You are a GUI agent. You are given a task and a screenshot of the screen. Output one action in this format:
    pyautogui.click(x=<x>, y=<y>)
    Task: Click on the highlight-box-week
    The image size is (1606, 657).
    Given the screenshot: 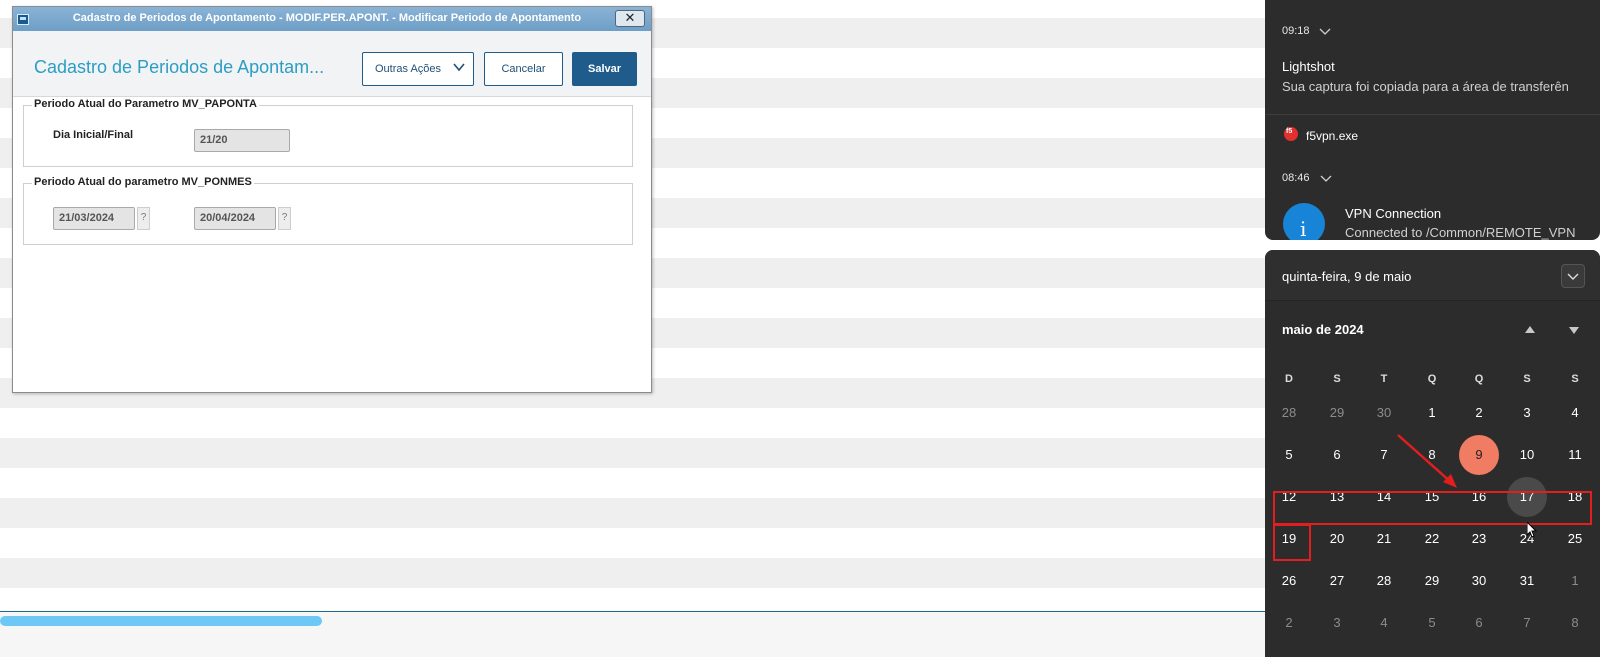 What is the action you would take?
    pyautogui.click(x=1432, y=508)
    